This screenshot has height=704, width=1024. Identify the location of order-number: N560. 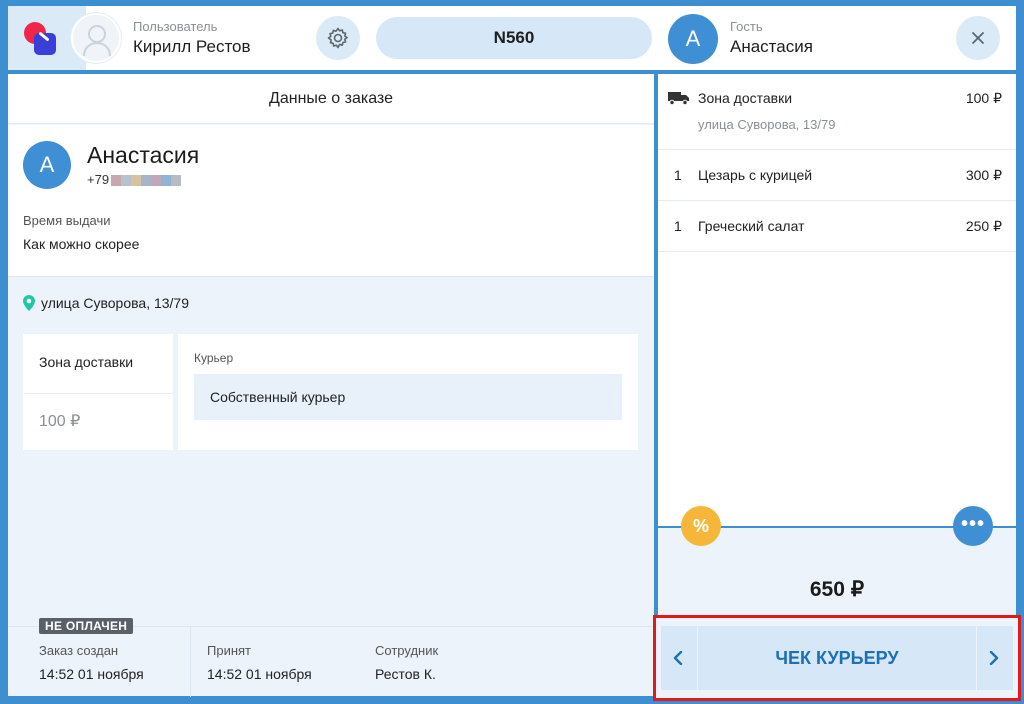
(514, 38).